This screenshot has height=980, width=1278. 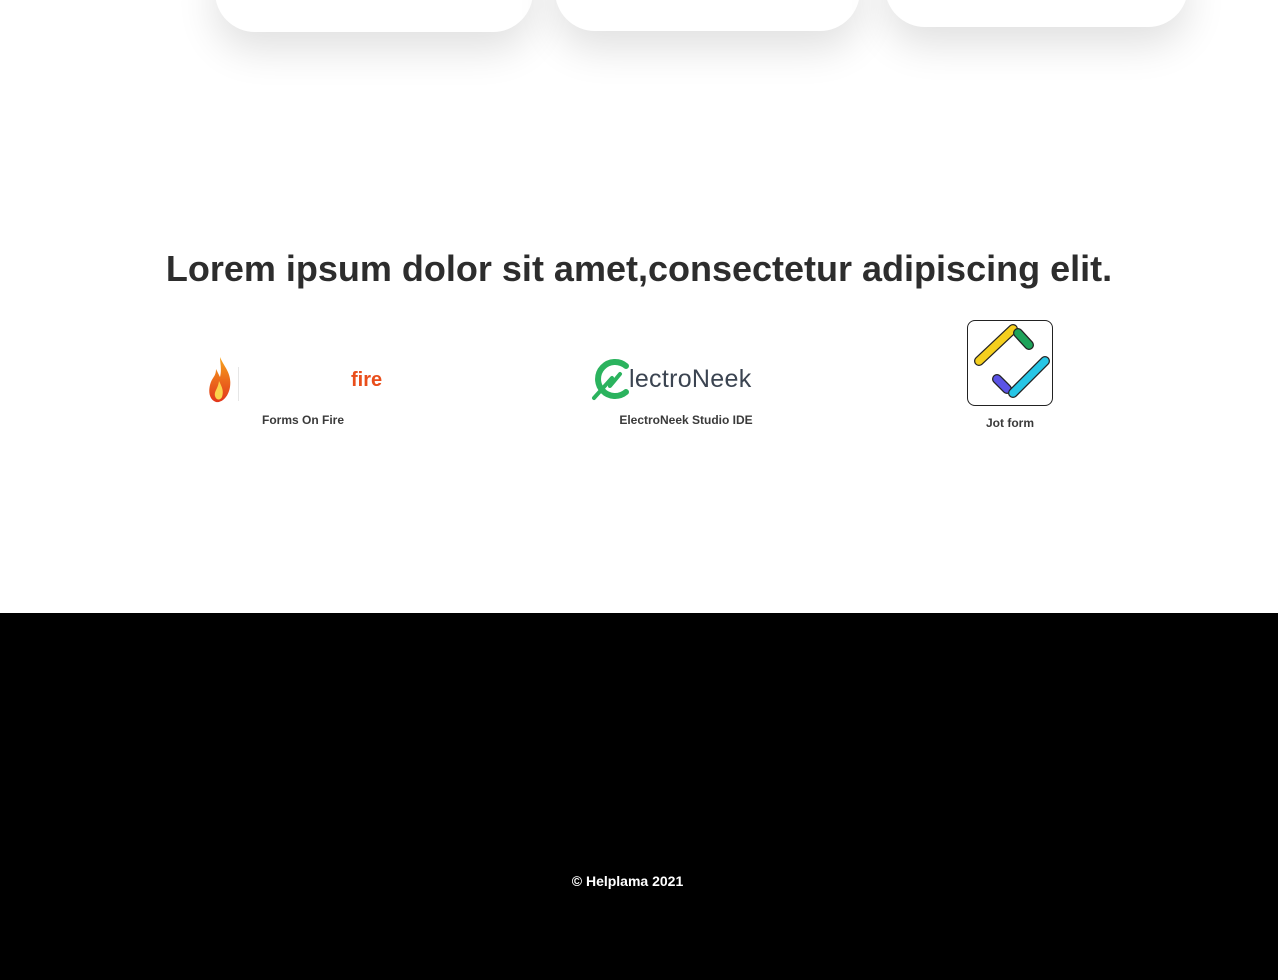 What do you see at coordinates (610, 379) in the screenshot?
I see `electroneek-e-icon` at bounding box center [610, 379].